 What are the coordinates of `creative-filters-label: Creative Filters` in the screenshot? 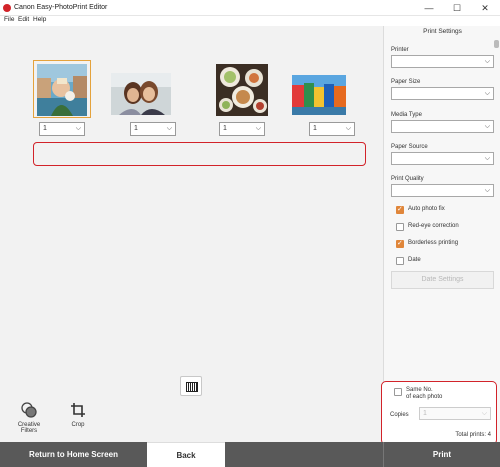 It's located at (29, 428).